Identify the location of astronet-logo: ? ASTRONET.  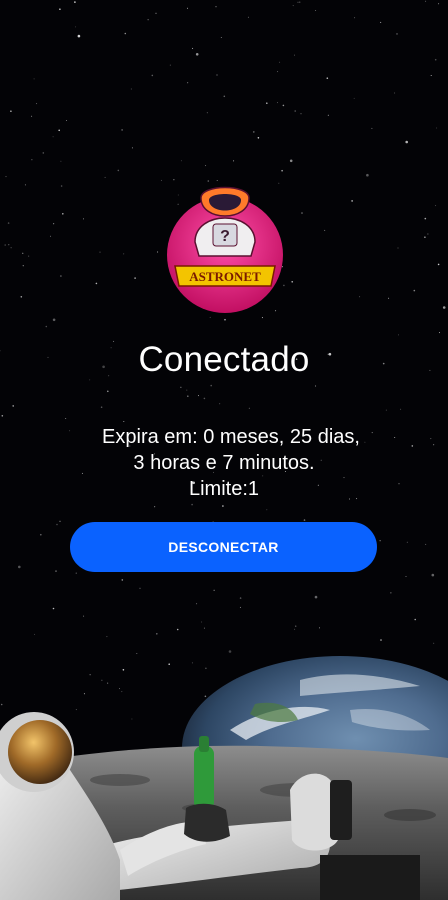
(225, 249).